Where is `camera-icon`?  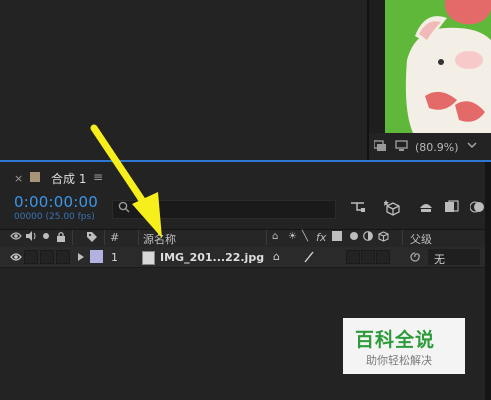 camera-icon is located at coordinates (380, 147).